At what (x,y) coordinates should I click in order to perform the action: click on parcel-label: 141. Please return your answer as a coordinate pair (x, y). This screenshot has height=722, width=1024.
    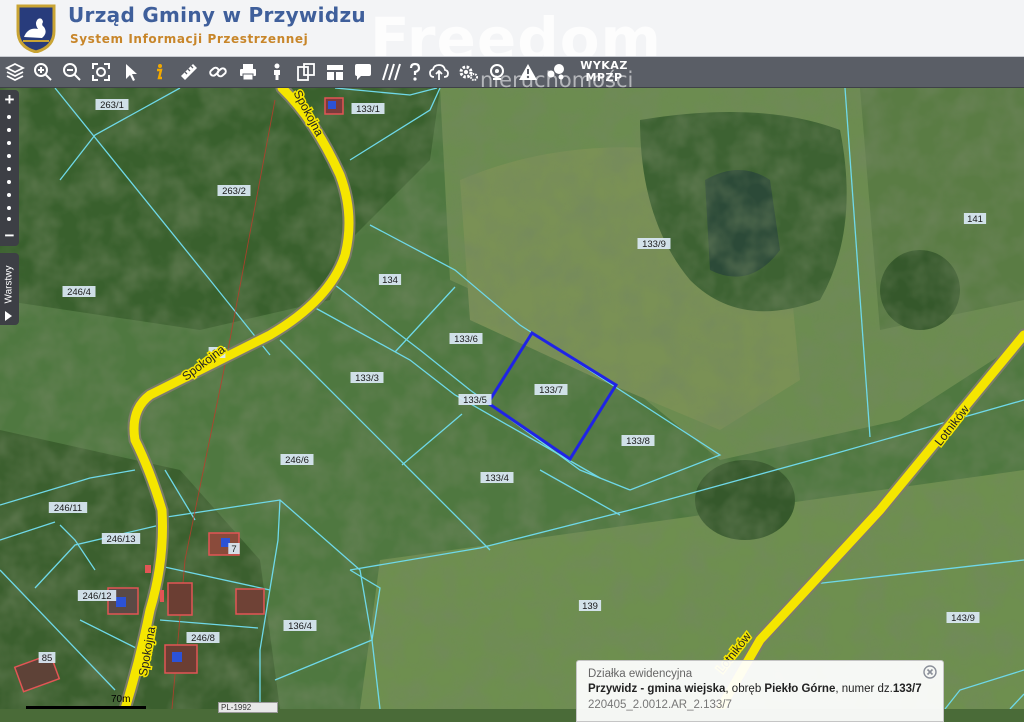
    Looking at the image, I should click on (975, 219).